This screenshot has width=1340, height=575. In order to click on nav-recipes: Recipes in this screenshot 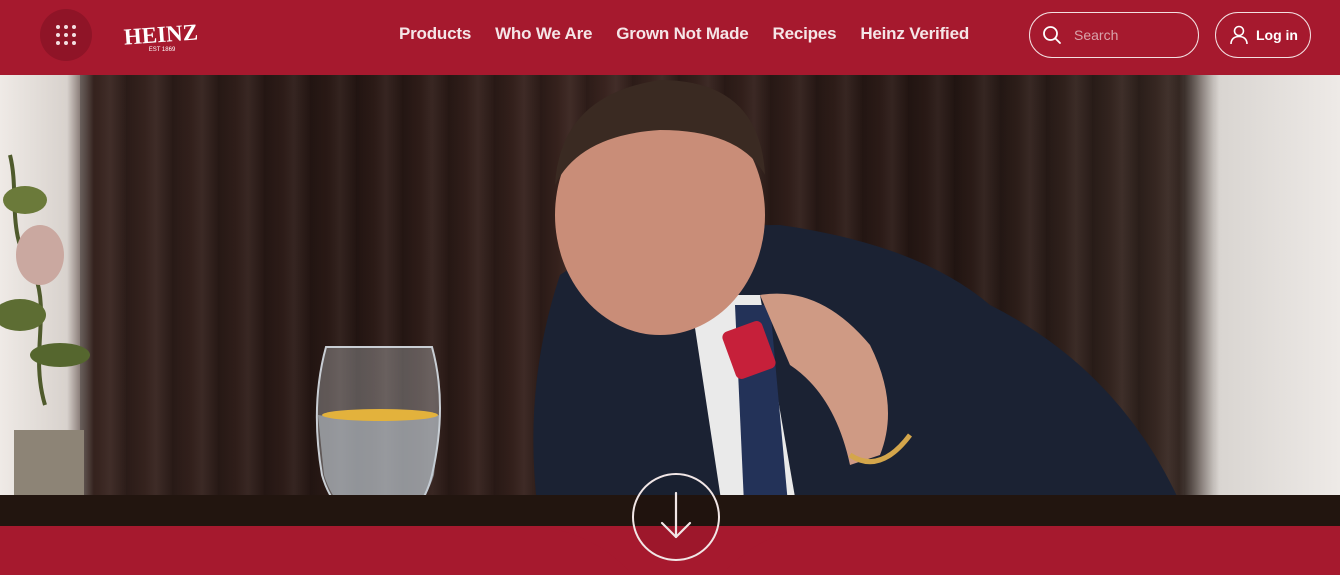, I will do `click(805, 34)`.